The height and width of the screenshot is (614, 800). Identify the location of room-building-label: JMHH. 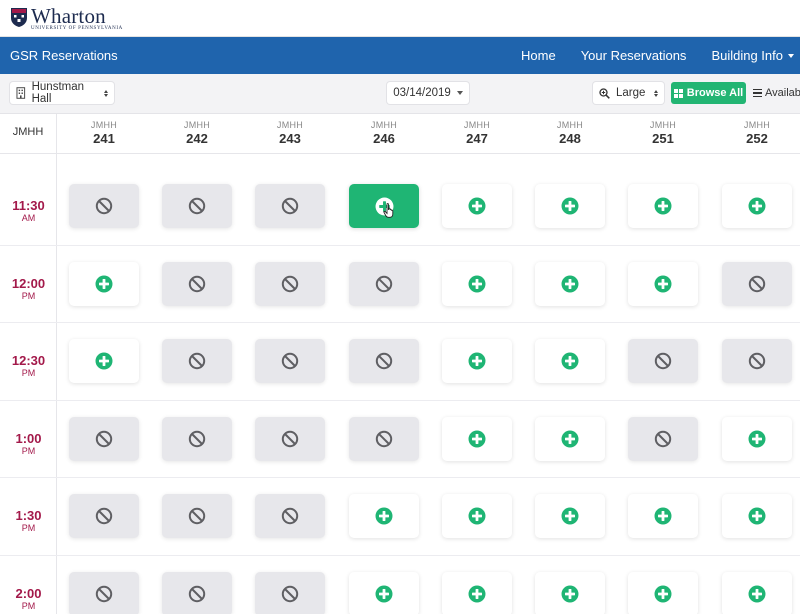
(757, 125).